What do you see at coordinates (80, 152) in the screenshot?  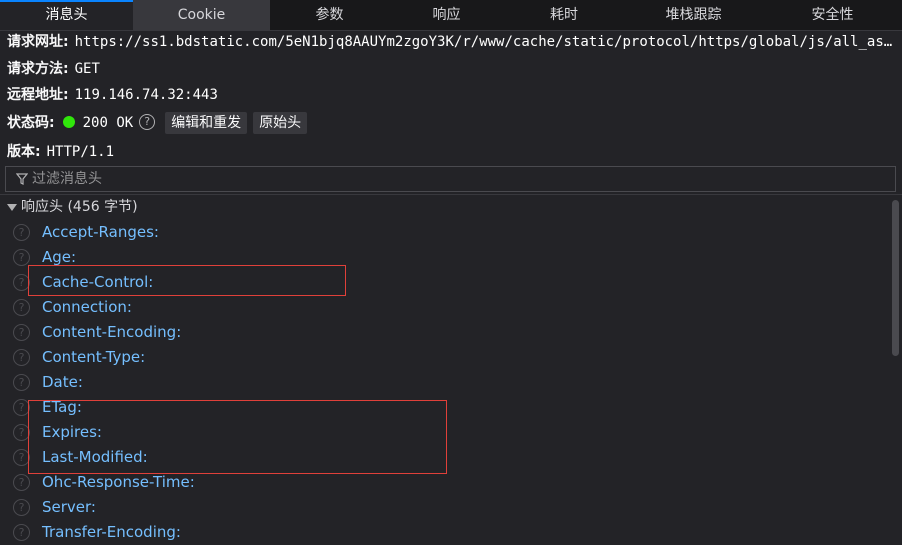 I see `version-value: HTTP/1.1` at bounding box center [80, 152].